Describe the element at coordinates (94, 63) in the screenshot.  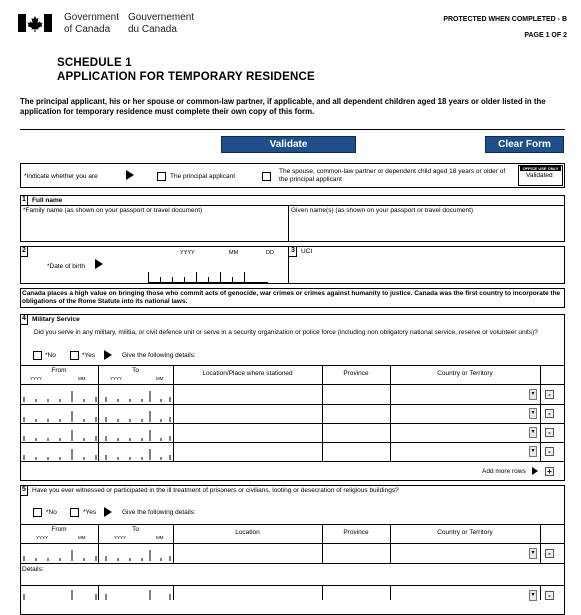
I see `schedule-title: SCHEDULE 1` at that location.